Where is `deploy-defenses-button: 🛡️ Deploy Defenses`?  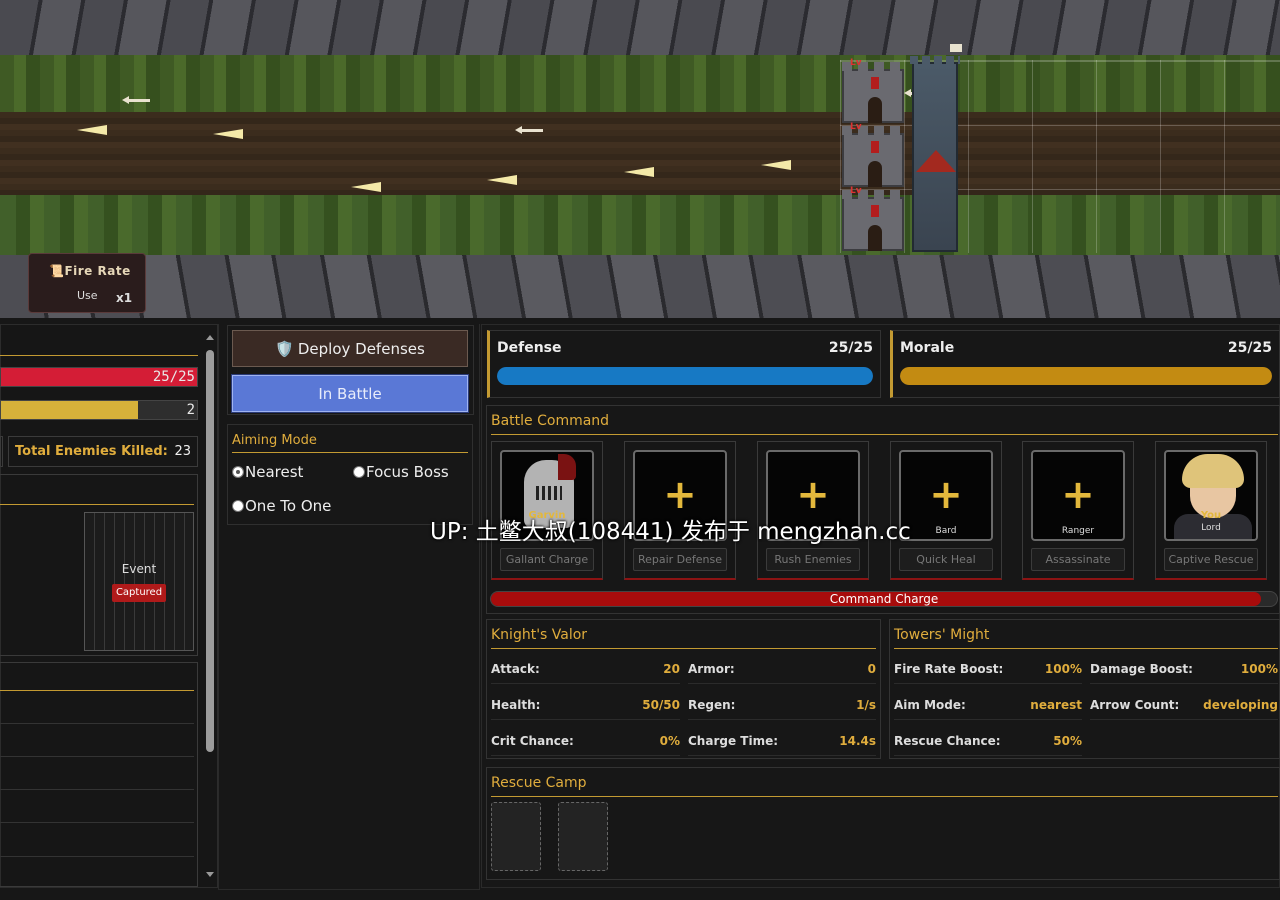
deploy-defenses-button: 🛡️ Deploy Defenses is located at coordinates (350, 348).